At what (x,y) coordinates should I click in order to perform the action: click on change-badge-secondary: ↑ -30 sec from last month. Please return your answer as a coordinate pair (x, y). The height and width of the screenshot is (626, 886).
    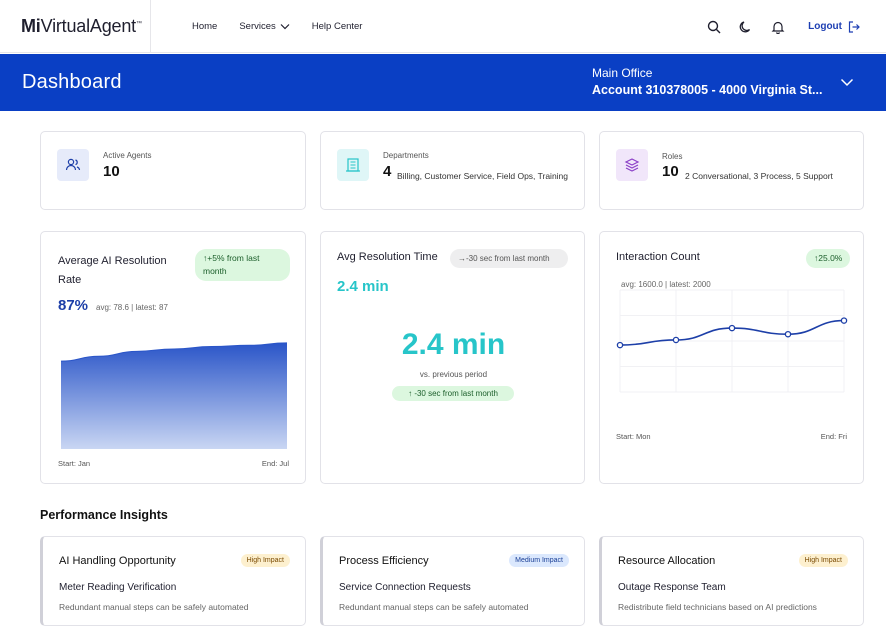
    Looking at the image, I should click on (453, 393).